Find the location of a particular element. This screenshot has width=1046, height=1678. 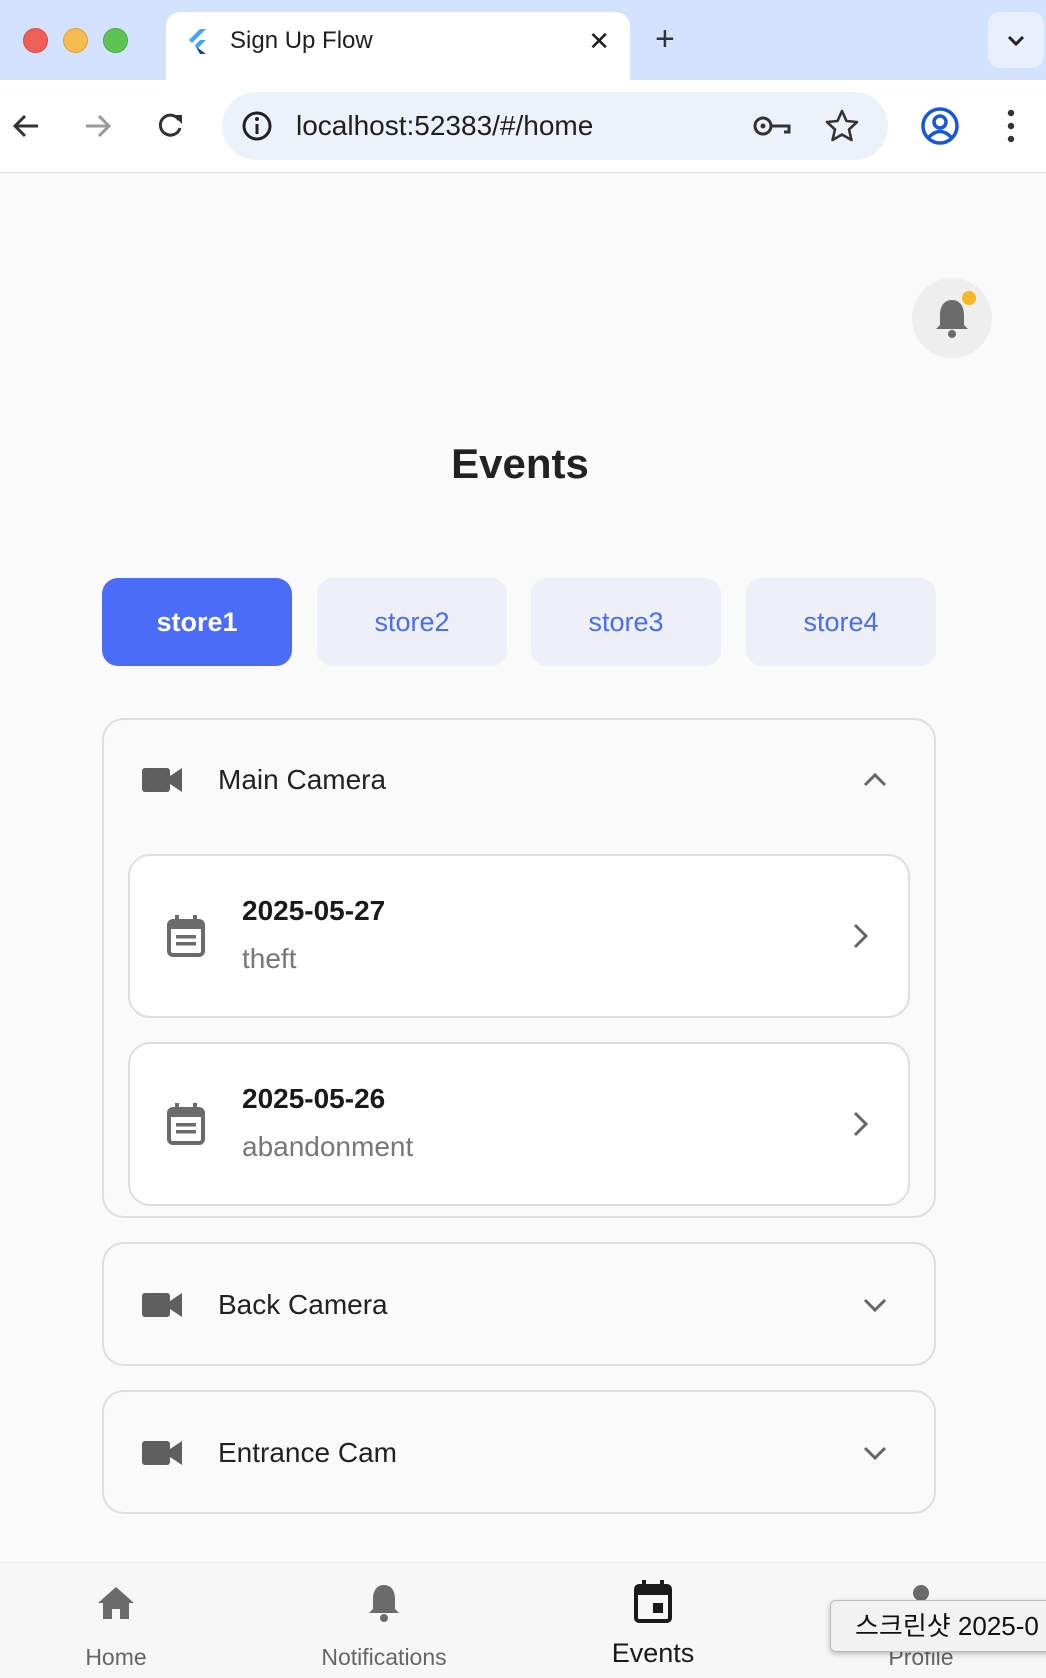

nav-item-notifications: Notifications is located at coordinates (384, 1620).